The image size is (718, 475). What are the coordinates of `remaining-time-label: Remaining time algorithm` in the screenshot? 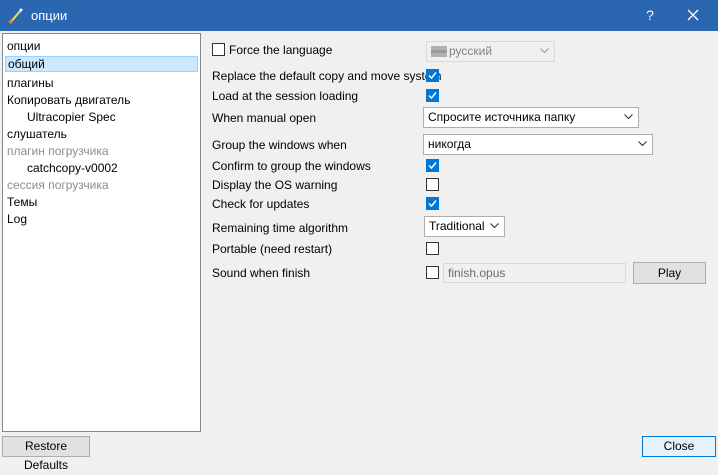 It's located at (280, 228).